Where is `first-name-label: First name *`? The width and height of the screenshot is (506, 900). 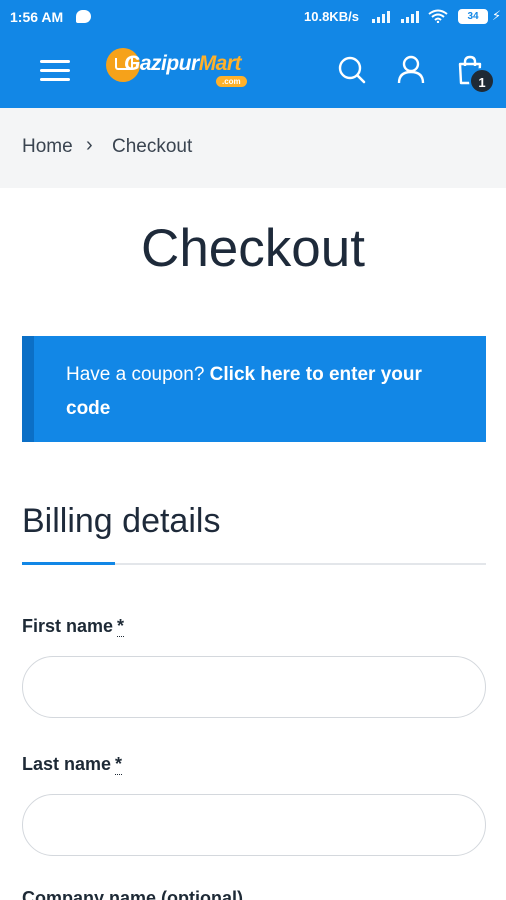 first-name-label: First name * is located at coordinates (73, 626).